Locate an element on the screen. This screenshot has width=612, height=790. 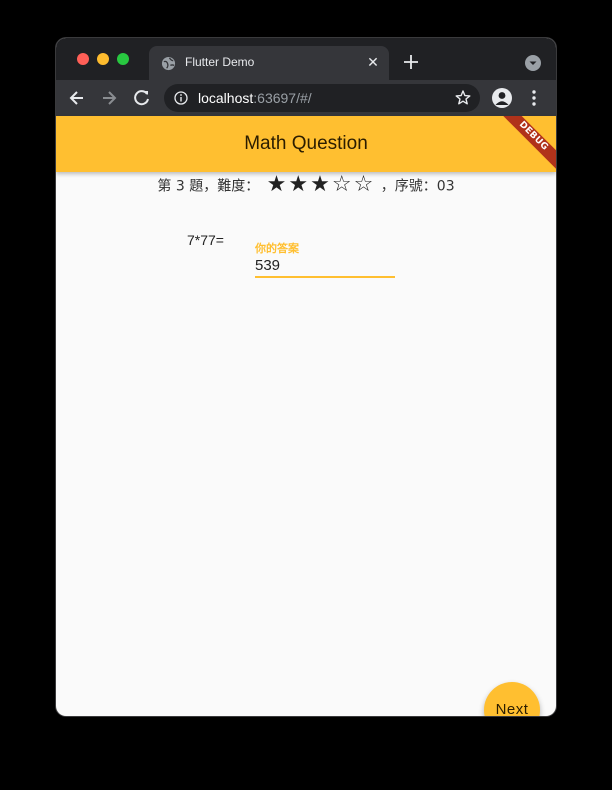
window-minimize-button is located at coordinates (103, 59).